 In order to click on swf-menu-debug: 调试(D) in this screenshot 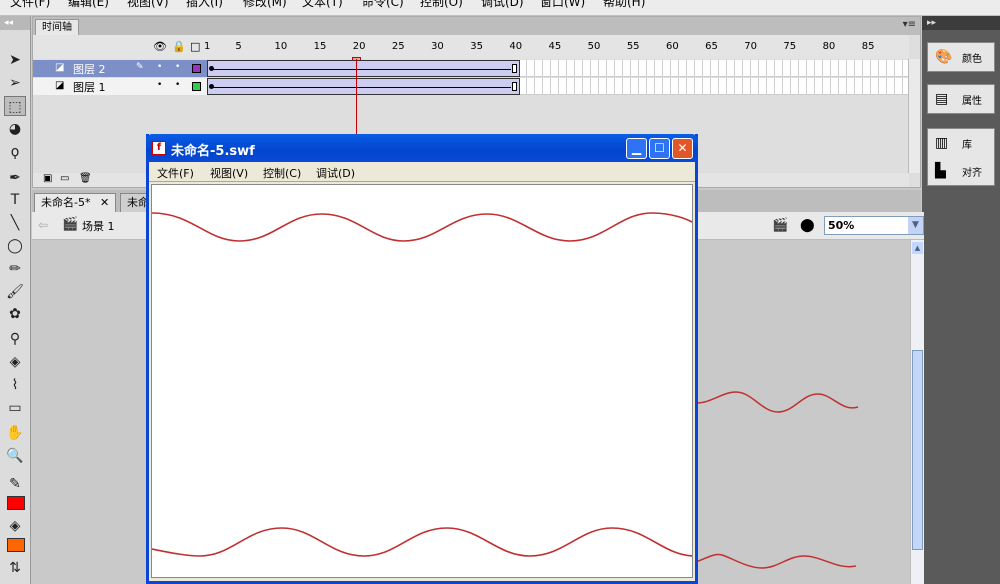, I will do `click(335, 173)`.